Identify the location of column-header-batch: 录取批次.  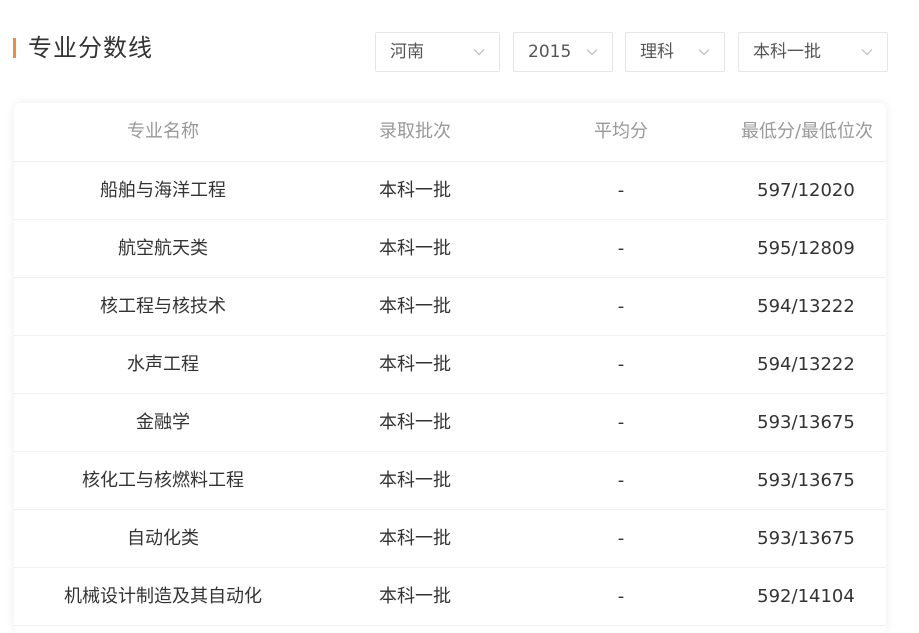
(415, 131).